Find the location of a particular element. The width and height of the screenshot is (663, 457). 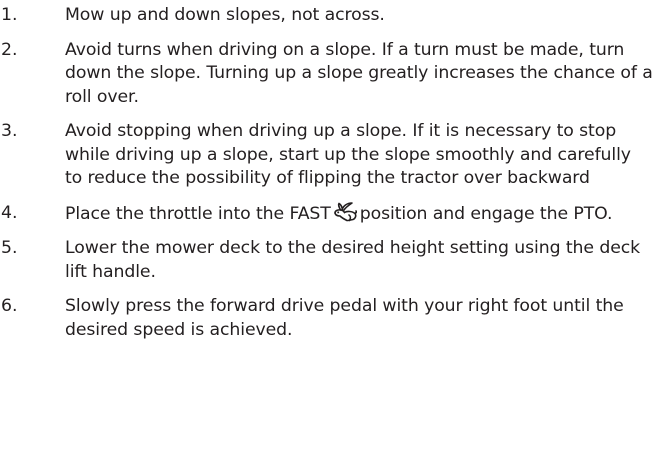

step-number: 2. is located at coordinates (9, 49).